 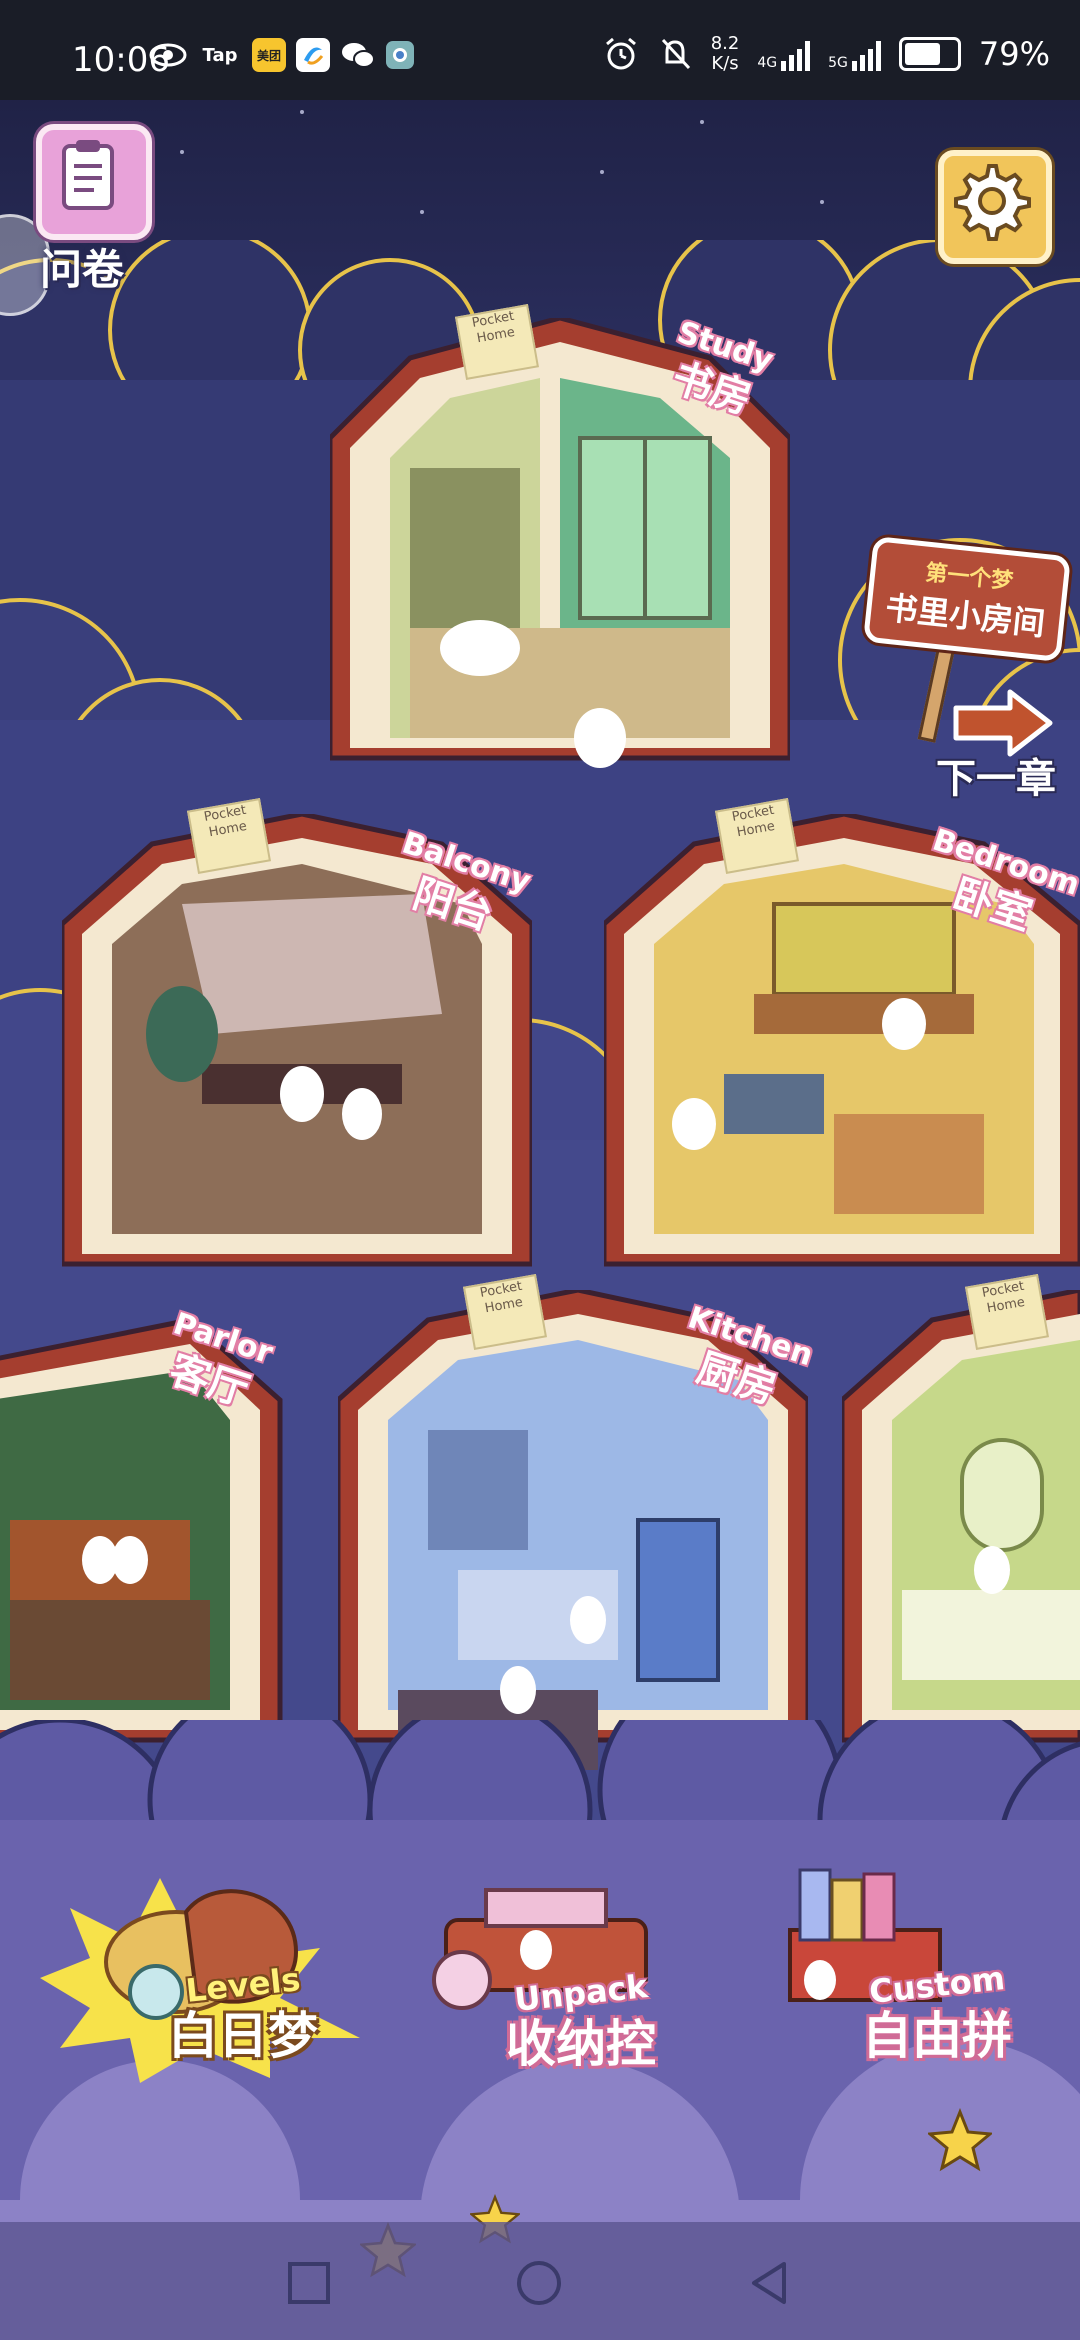 I want to click on battery-icon, so click(x=929, y=54).